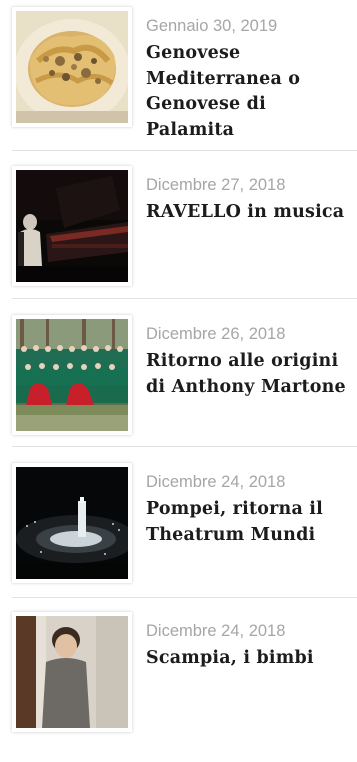  I want to click on post-title-link: Ritorno alle origini di Anthony Martone, so click(251, 374).